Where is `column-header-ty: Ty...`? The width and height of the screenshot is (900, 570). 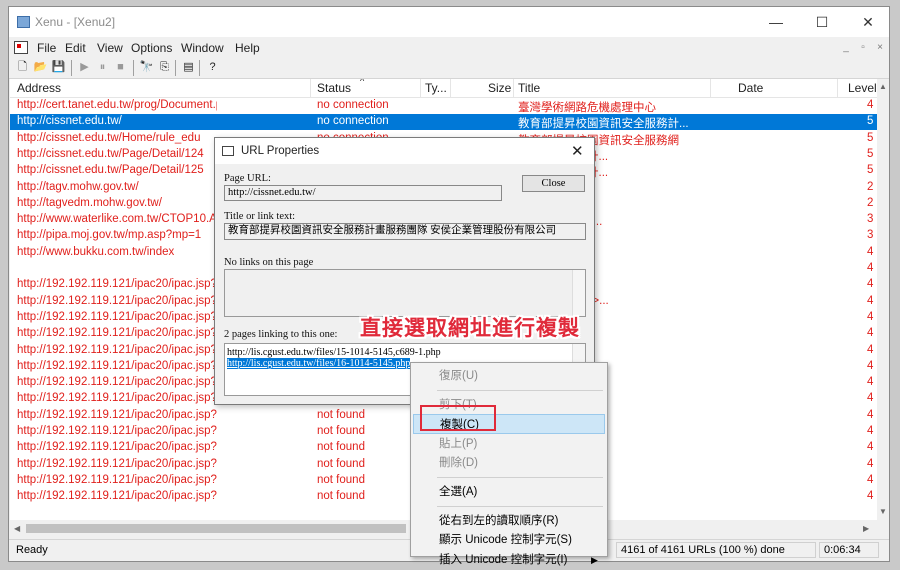
column-header-ty: Ty... is located at coordinates (436, 88).